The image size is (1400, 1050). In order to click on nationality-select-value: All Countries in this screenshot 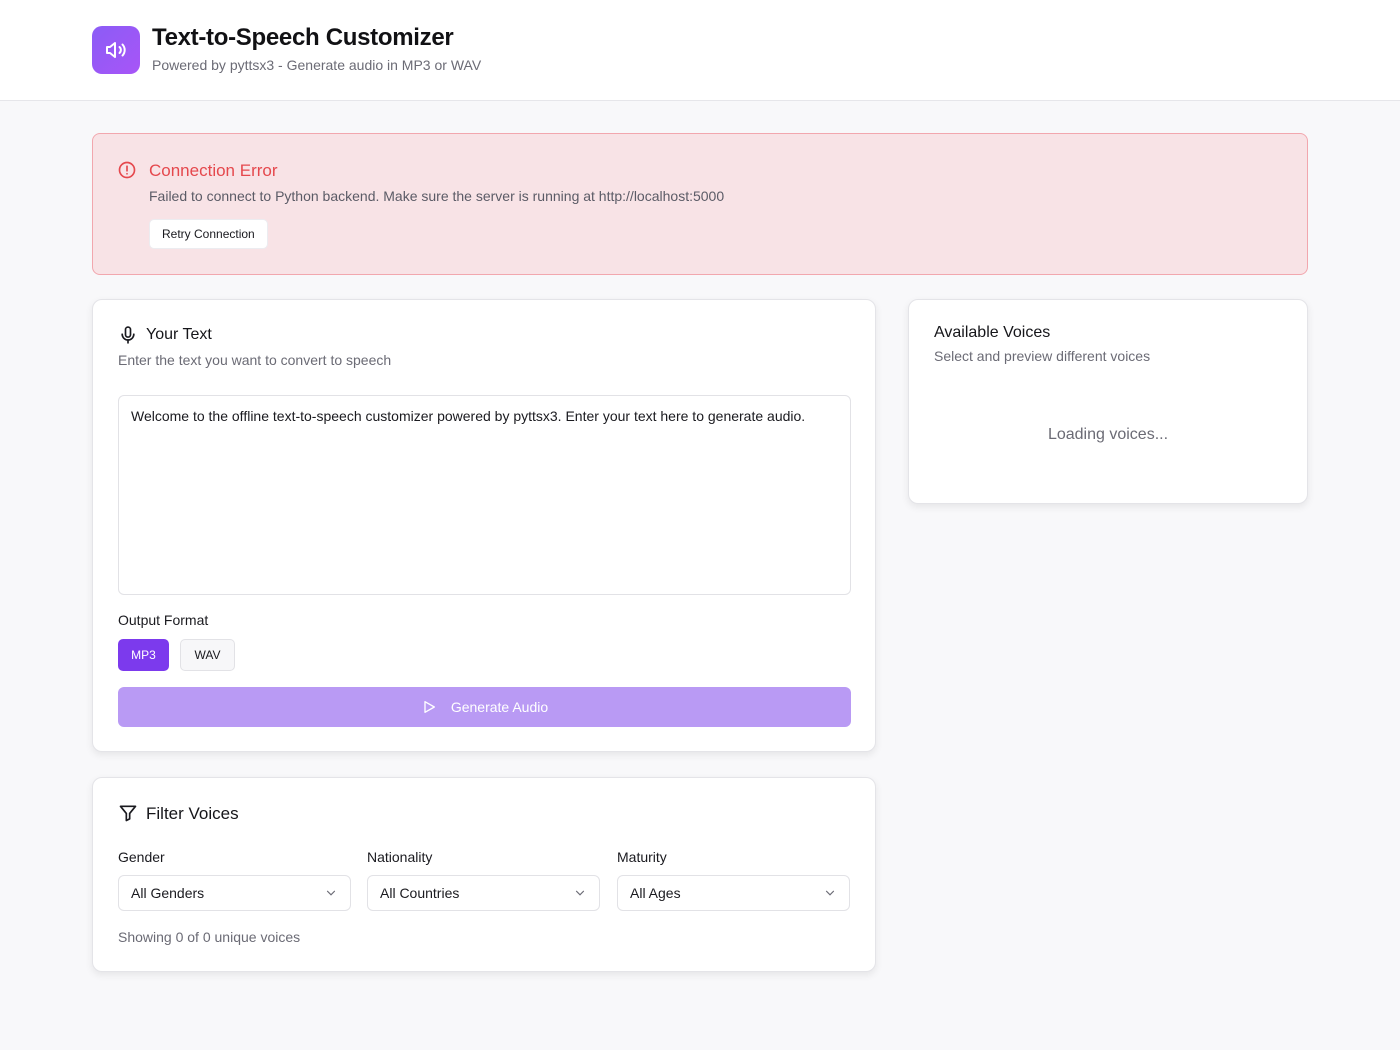, I will do `click(420, 893)`.